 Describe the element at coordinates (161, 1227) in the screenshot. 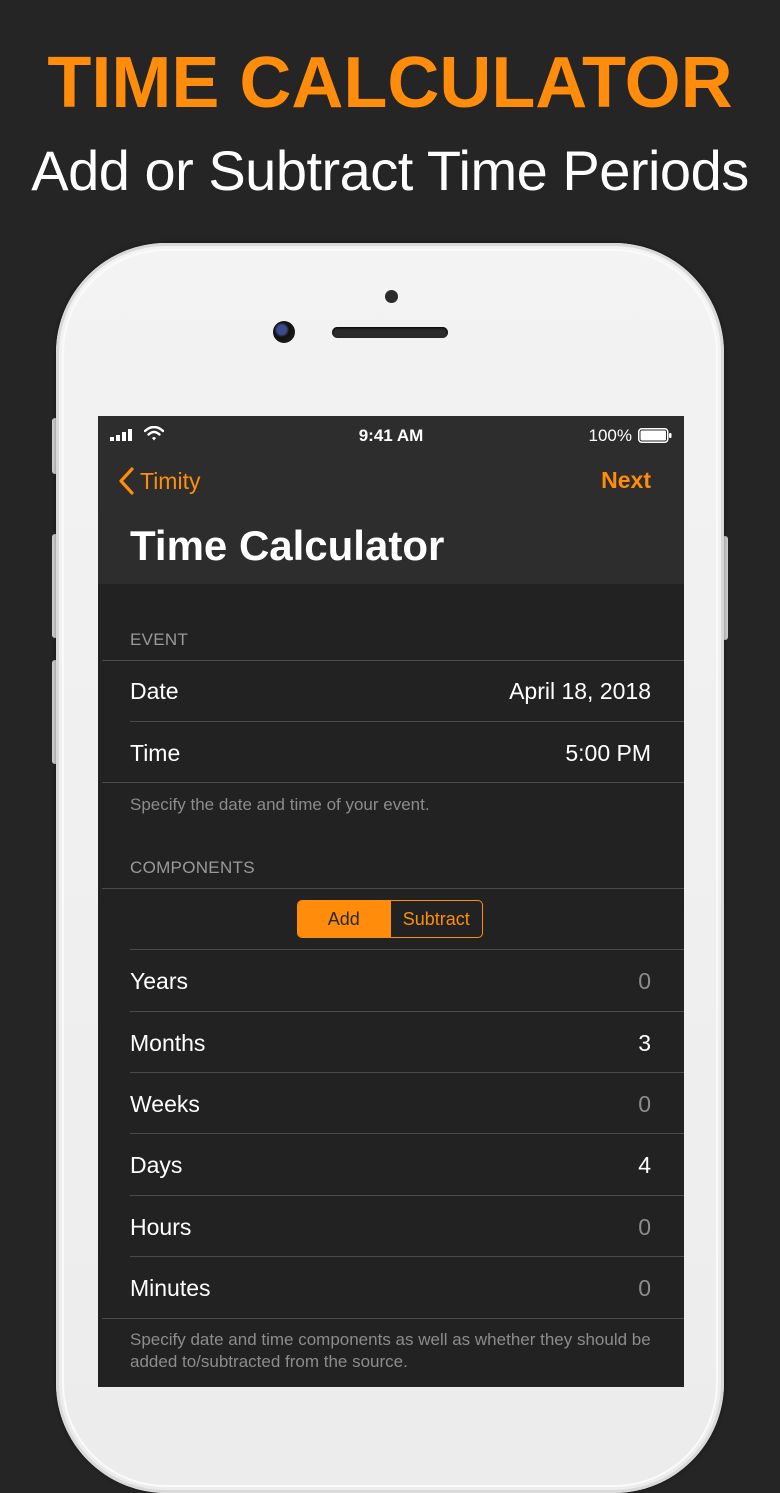

I see `hours-label: Hours` at that location.